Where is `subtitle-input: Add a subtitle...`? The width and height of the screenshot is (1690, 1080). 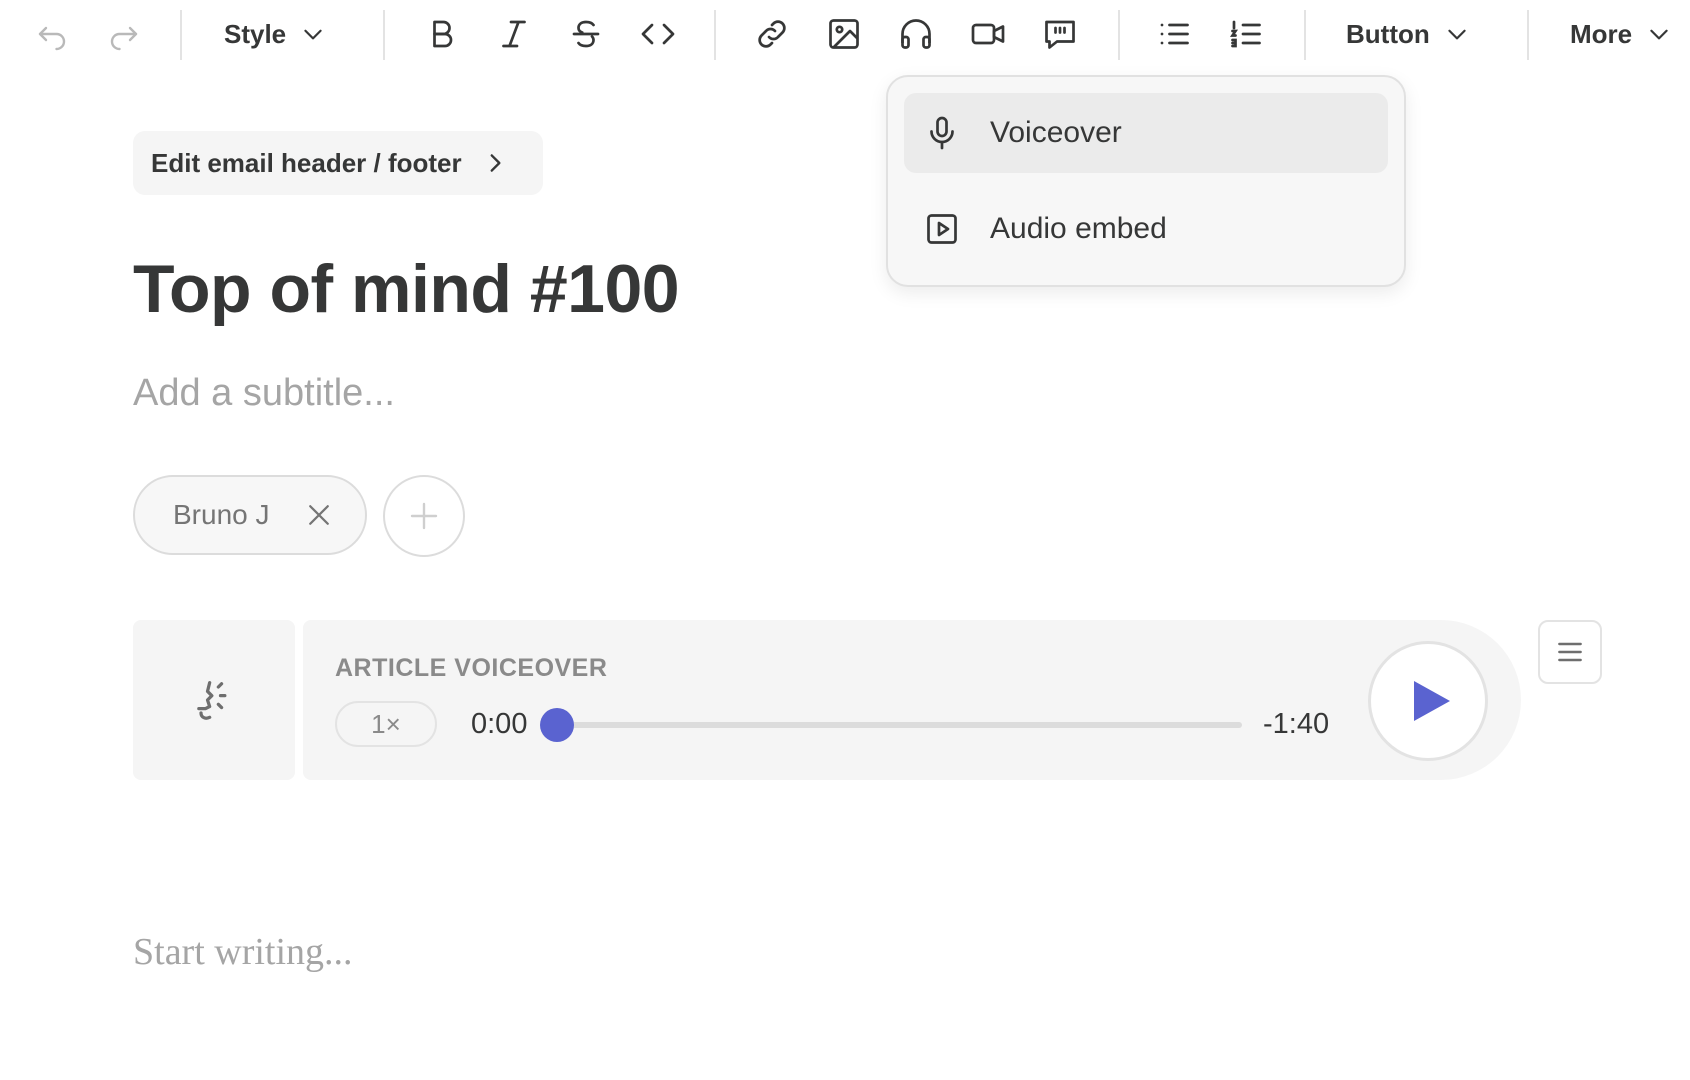
subtitle-input: Add a subtitle... is located at coordinates (264, 393).